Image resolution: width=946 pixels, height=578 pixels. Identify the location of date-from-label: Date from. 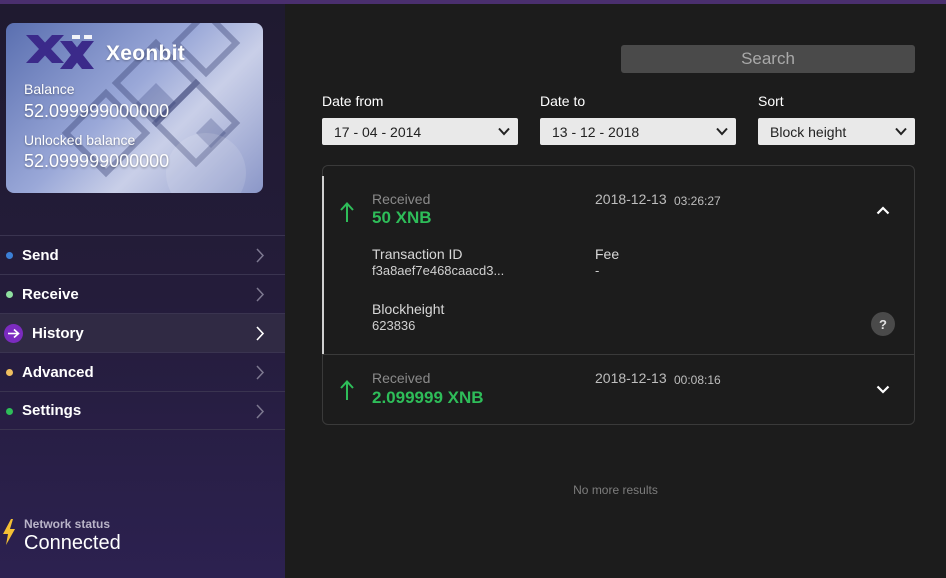
(353, 101).